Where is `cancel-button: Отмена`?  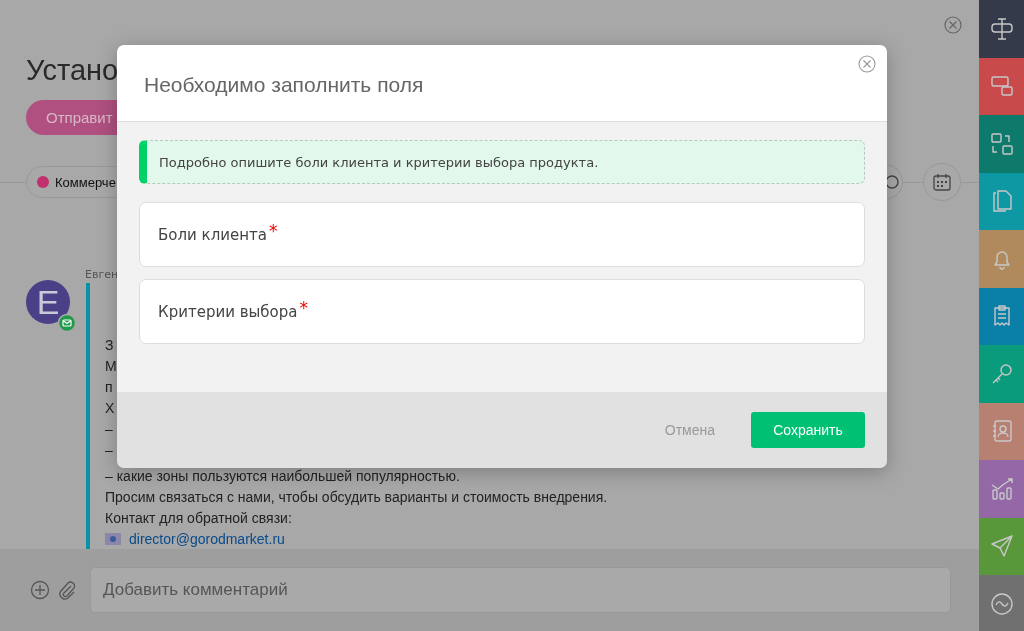 cancel-button: Отмена is located at coordinates (689, 430).